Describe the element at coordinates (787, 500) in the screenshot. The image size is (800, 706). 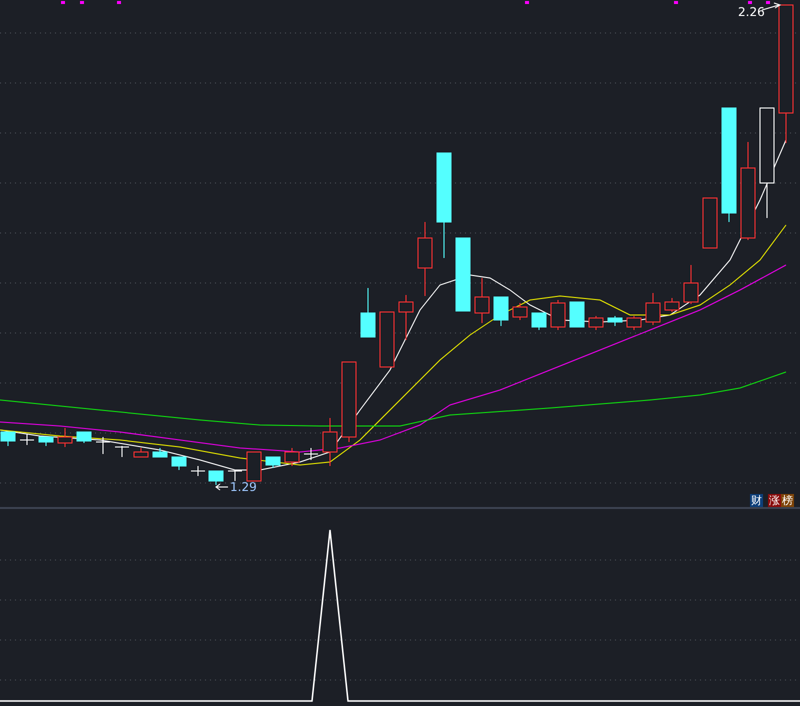
I see `tag-badge: 榜` at that location.